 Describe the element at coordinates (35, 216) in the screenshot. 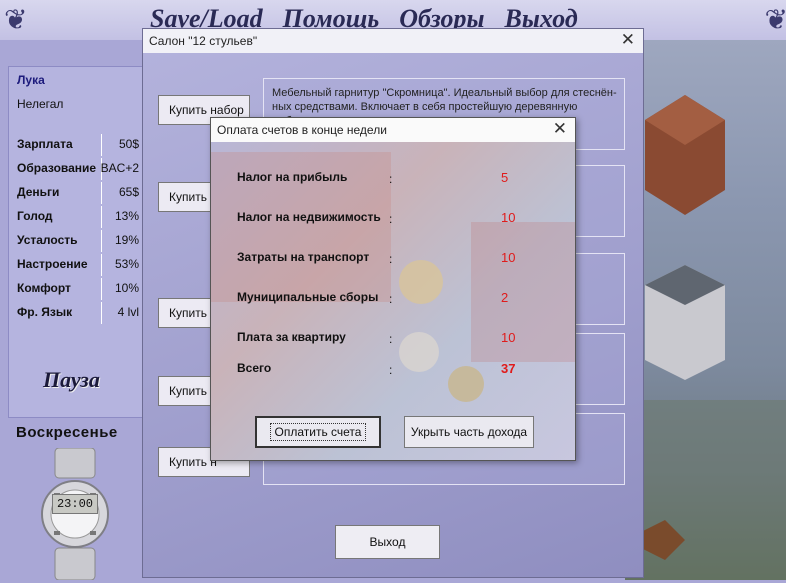

I see `stat-label: Голод` at that location.